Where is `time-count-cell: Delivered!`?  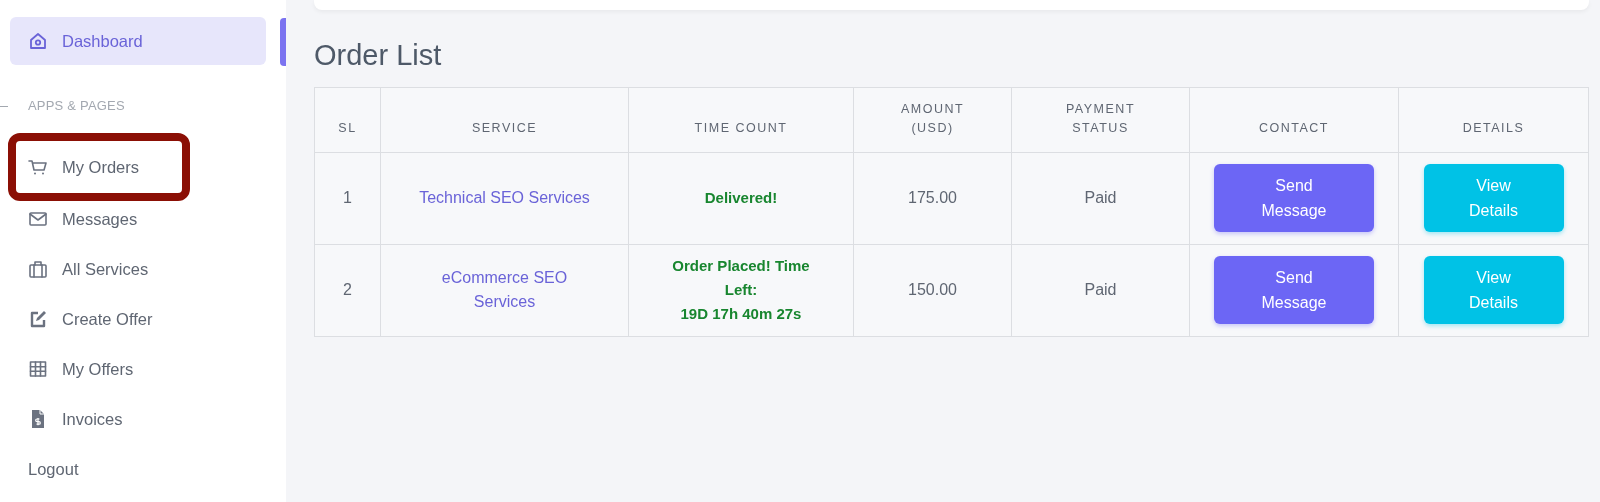
time-count-cell: Delivered! is located at coordinates (741, 198).